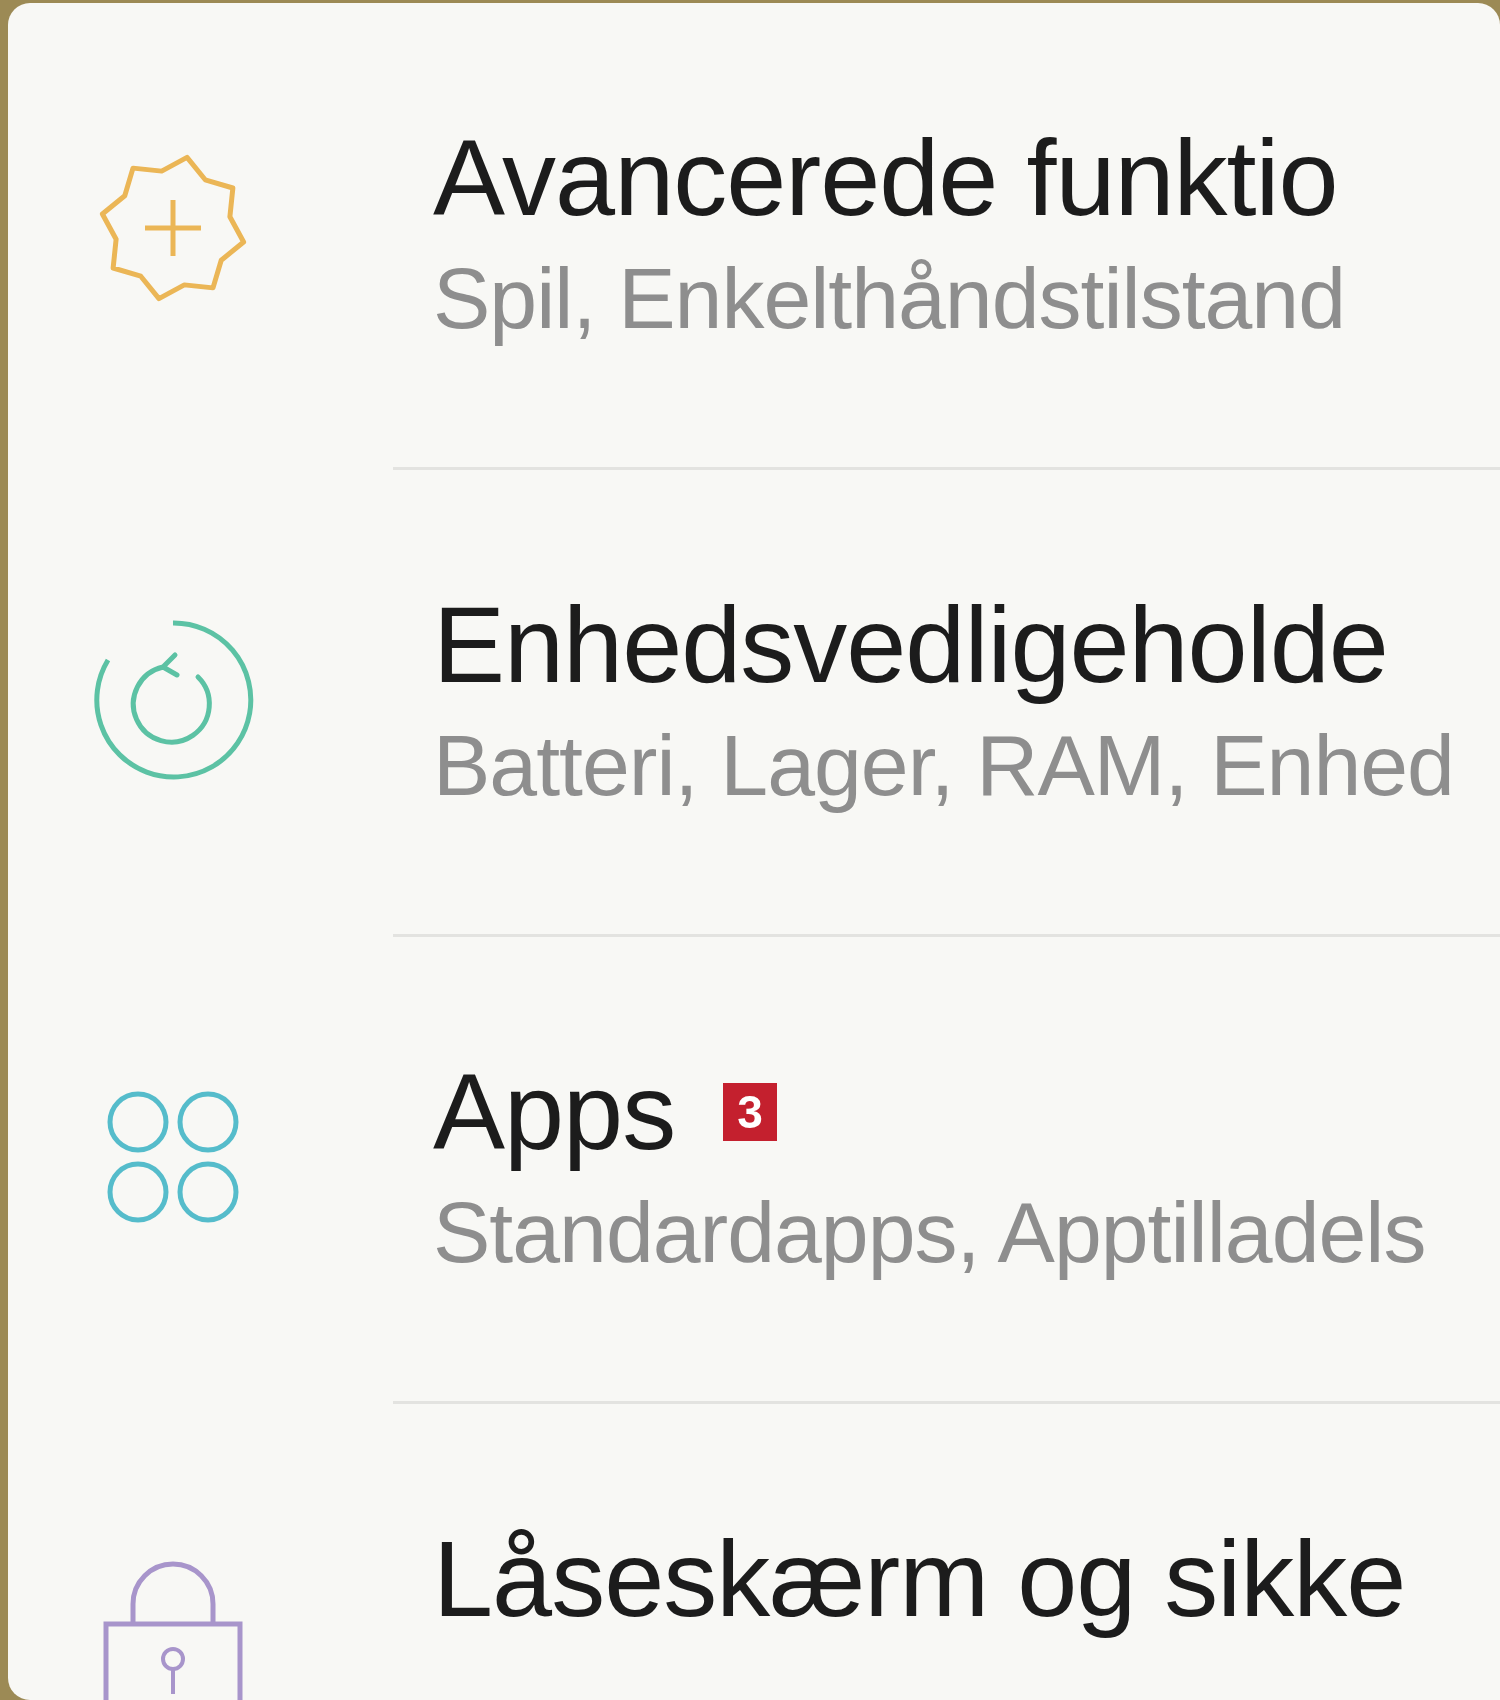  I want to click on item-title: Avancerede funktio, so click(885, 178).